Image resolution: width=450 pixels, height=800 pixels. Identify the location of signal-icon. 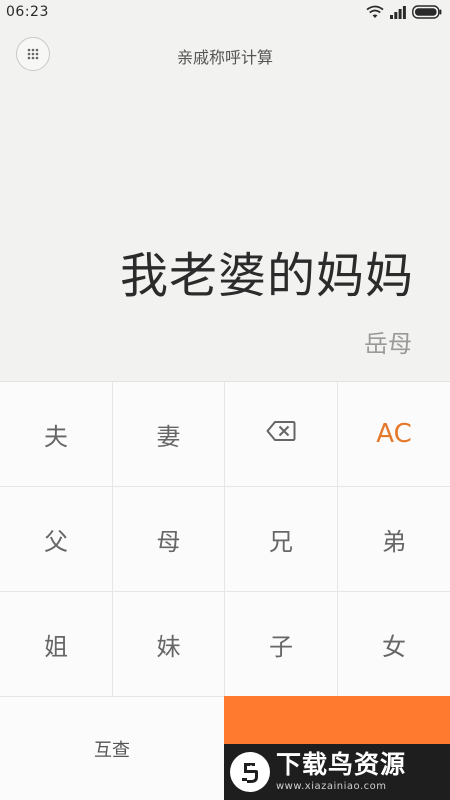
(398, 13).